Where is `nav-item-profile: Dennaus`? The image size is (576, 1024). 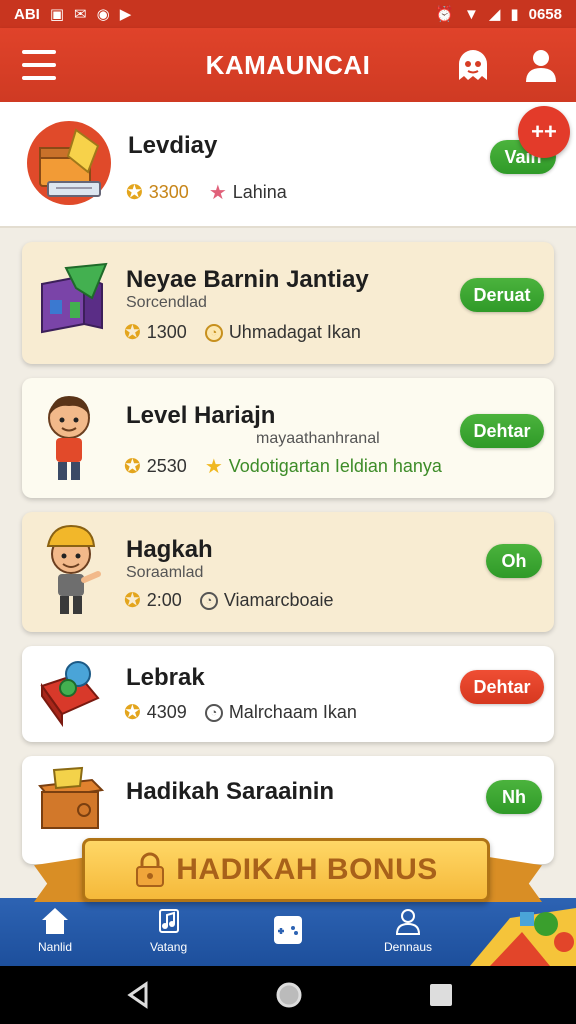 nav-item-profile: Dennaus is located at coordinates (408, 930).